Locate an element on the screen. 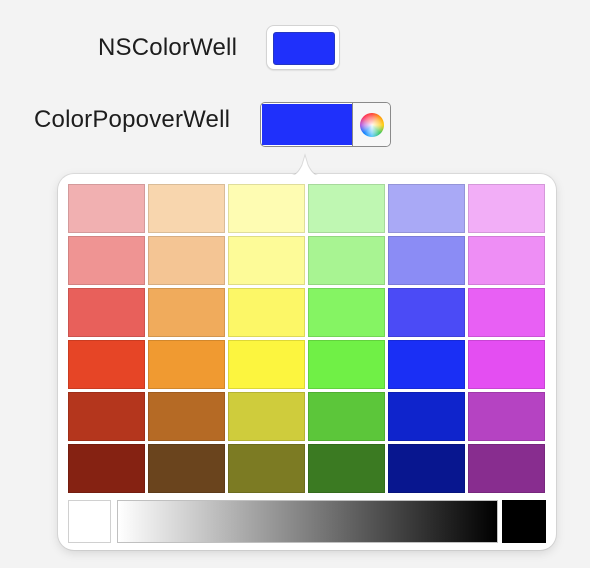  color-wheel-icon is located at coordinates (372, 124).